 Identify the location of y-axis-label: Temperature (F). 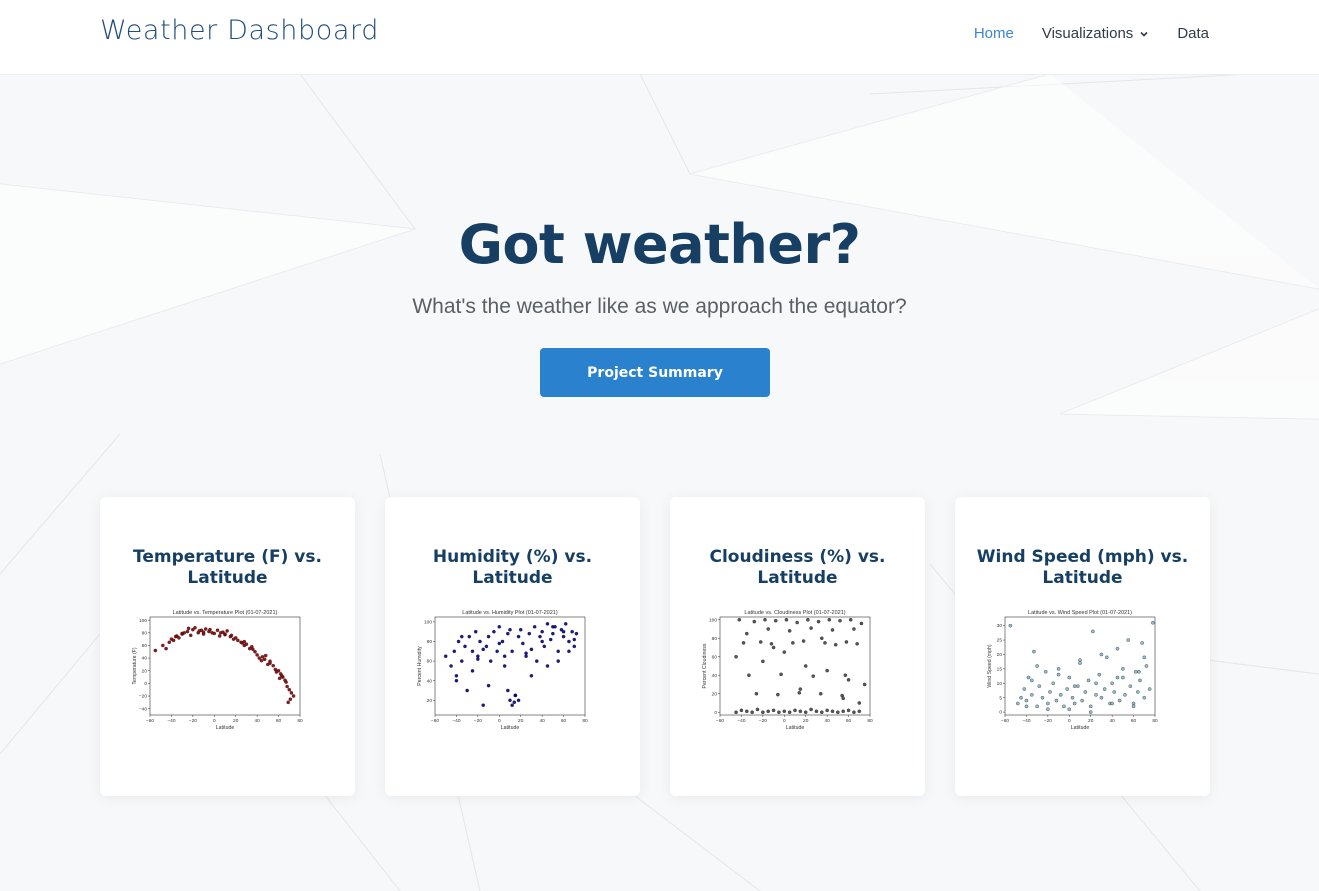
(135, 665).